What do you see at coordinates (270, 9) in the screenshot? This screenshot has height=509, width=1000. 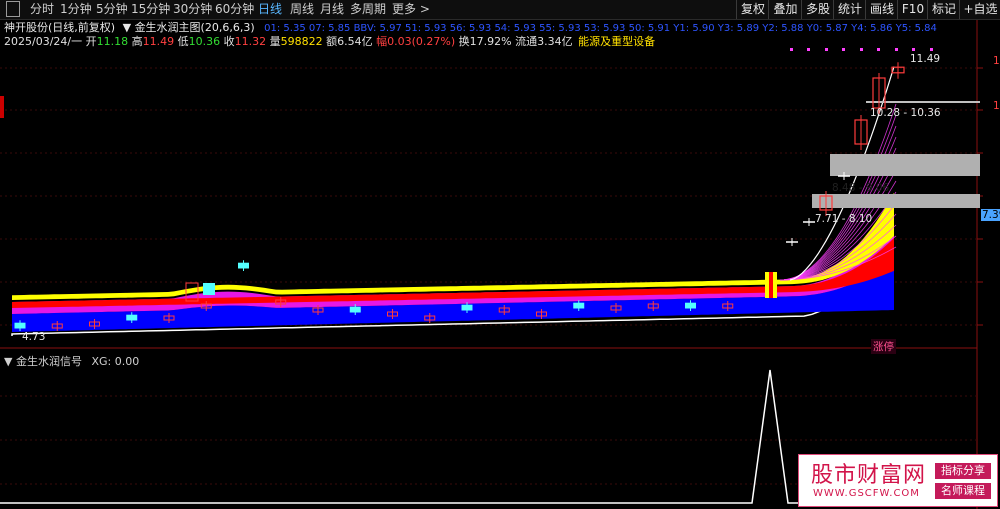 I see `tab-daily: 日线` at bounding box center [270, 9].